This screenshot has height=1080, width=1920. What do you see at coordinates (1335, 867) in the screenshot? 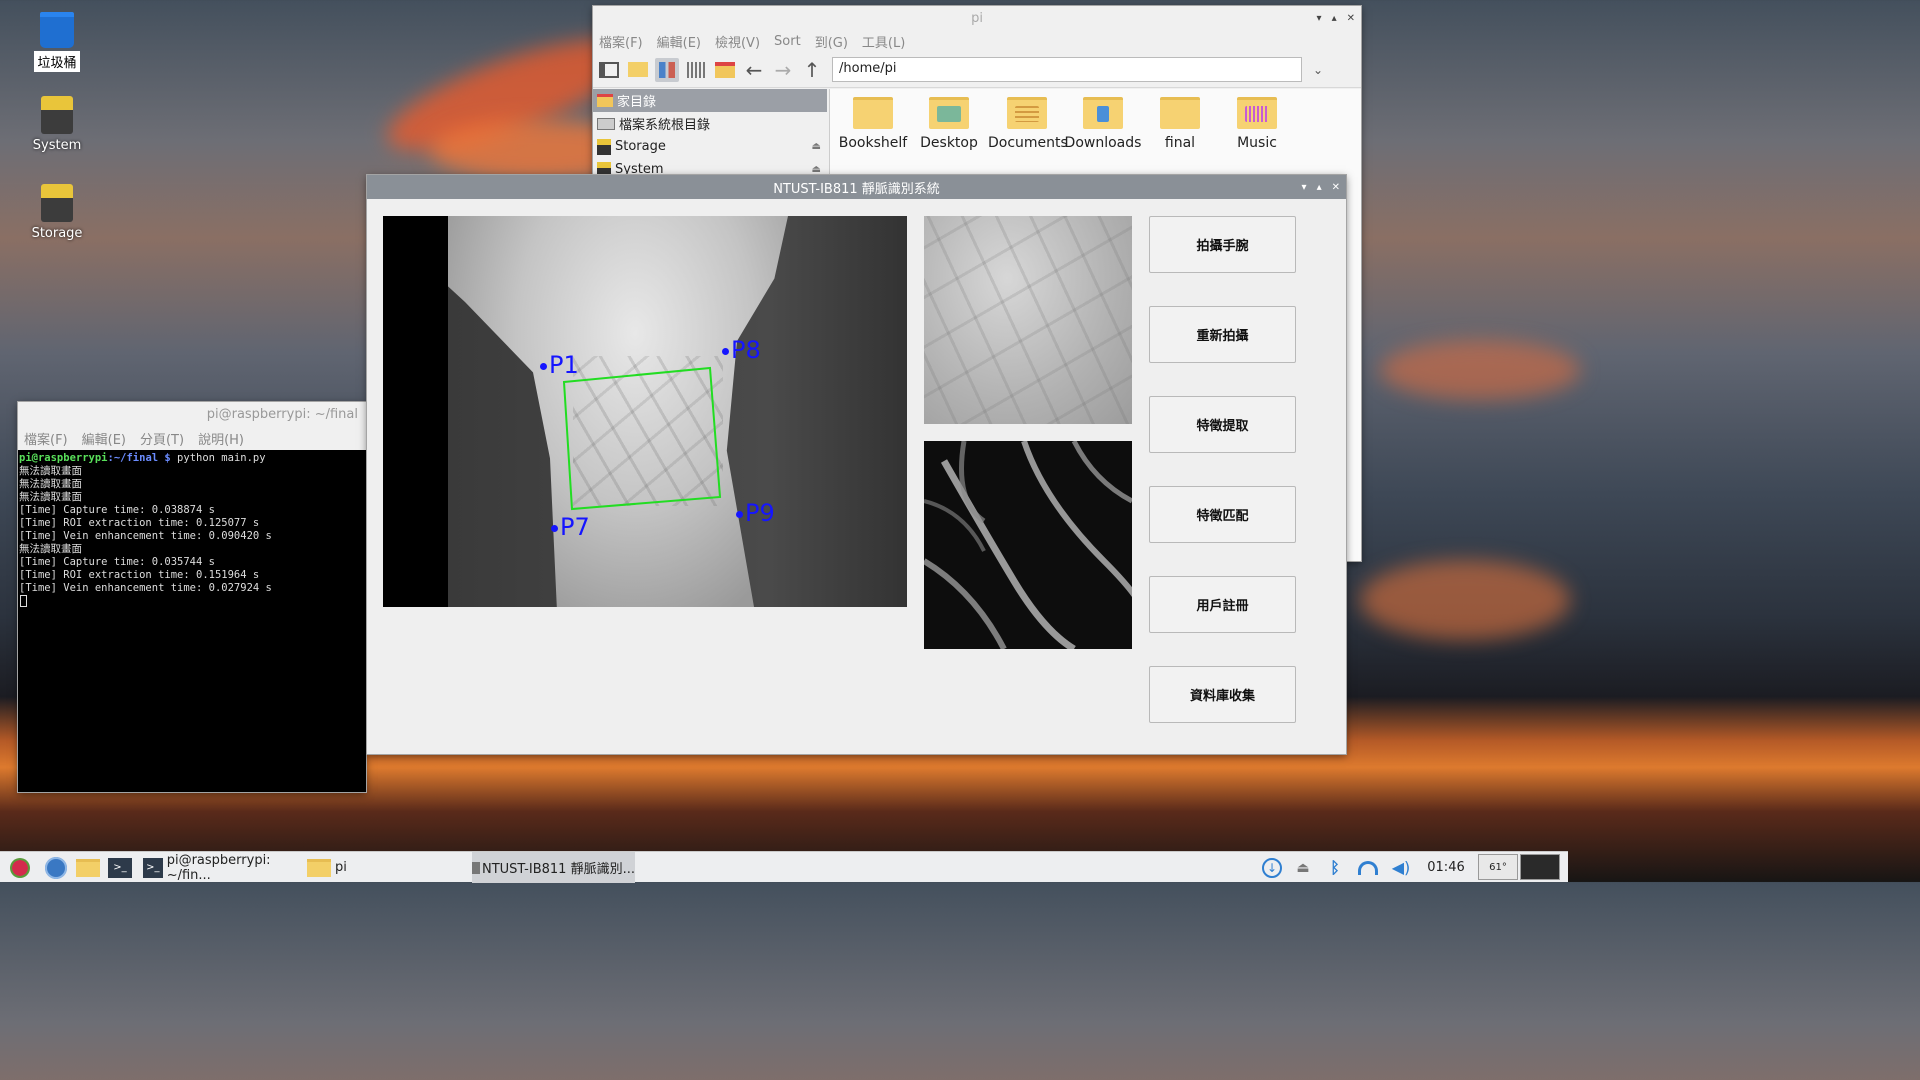
I see `bluetooth-tray: ᛒ` at bounding box center [1335, 867].